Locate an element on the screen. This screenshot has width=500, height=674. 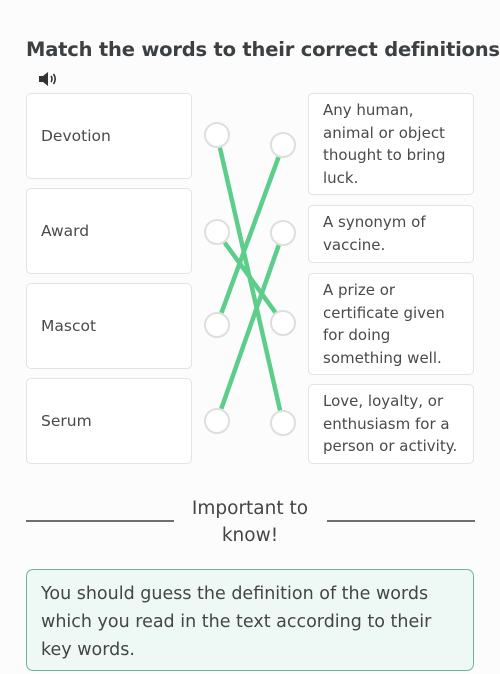
word-card-award: Award is located at coordinates (109, 231).